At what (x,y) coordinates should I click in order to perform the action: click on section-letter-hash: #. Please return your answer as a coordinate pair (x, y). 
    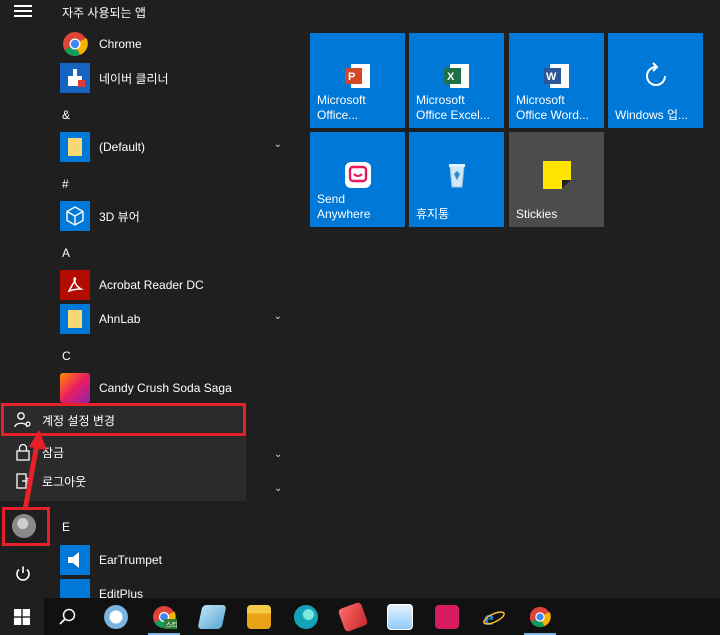
    Looking at the image, I should click on (65, 184).